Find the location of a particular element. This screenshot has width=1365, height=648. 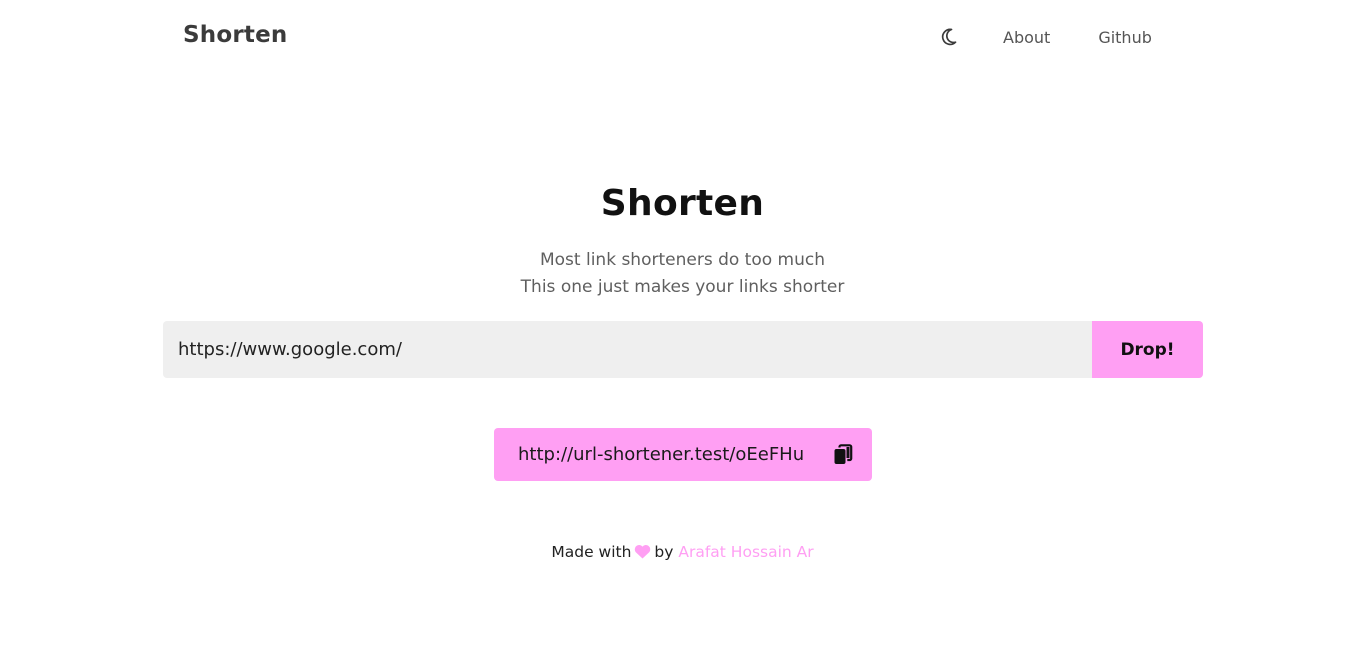

copy-button is located at coordinates (843, 454).